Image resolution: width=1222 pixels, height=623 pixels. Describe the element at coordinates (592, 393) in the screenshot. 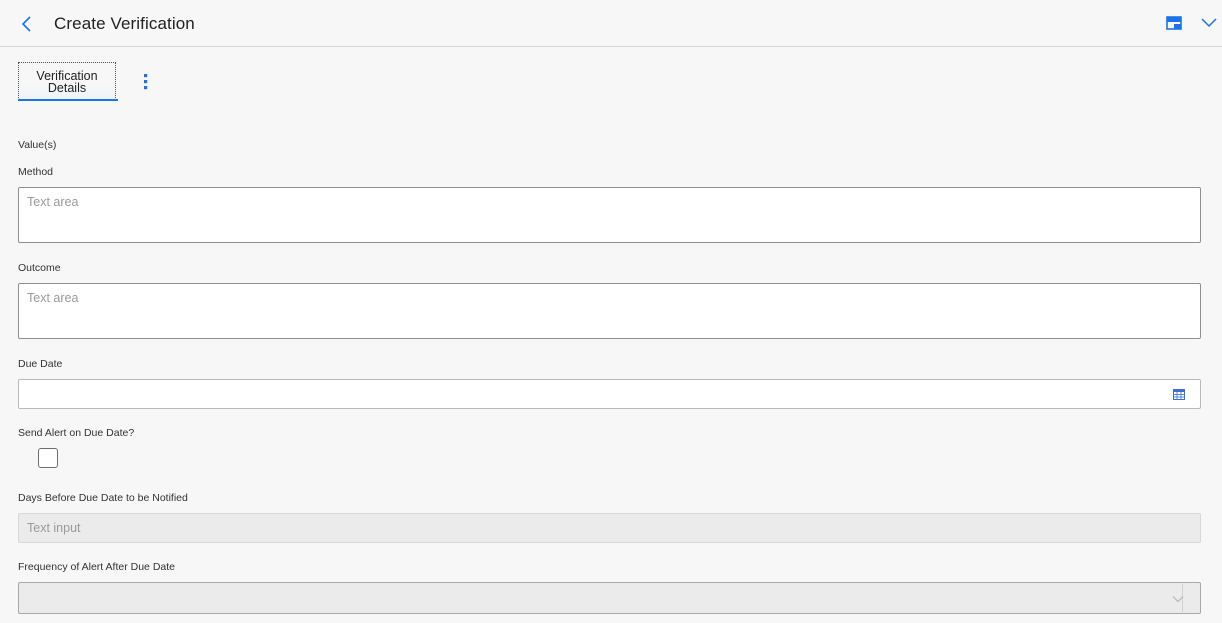

I see `due-date-input` at that location.